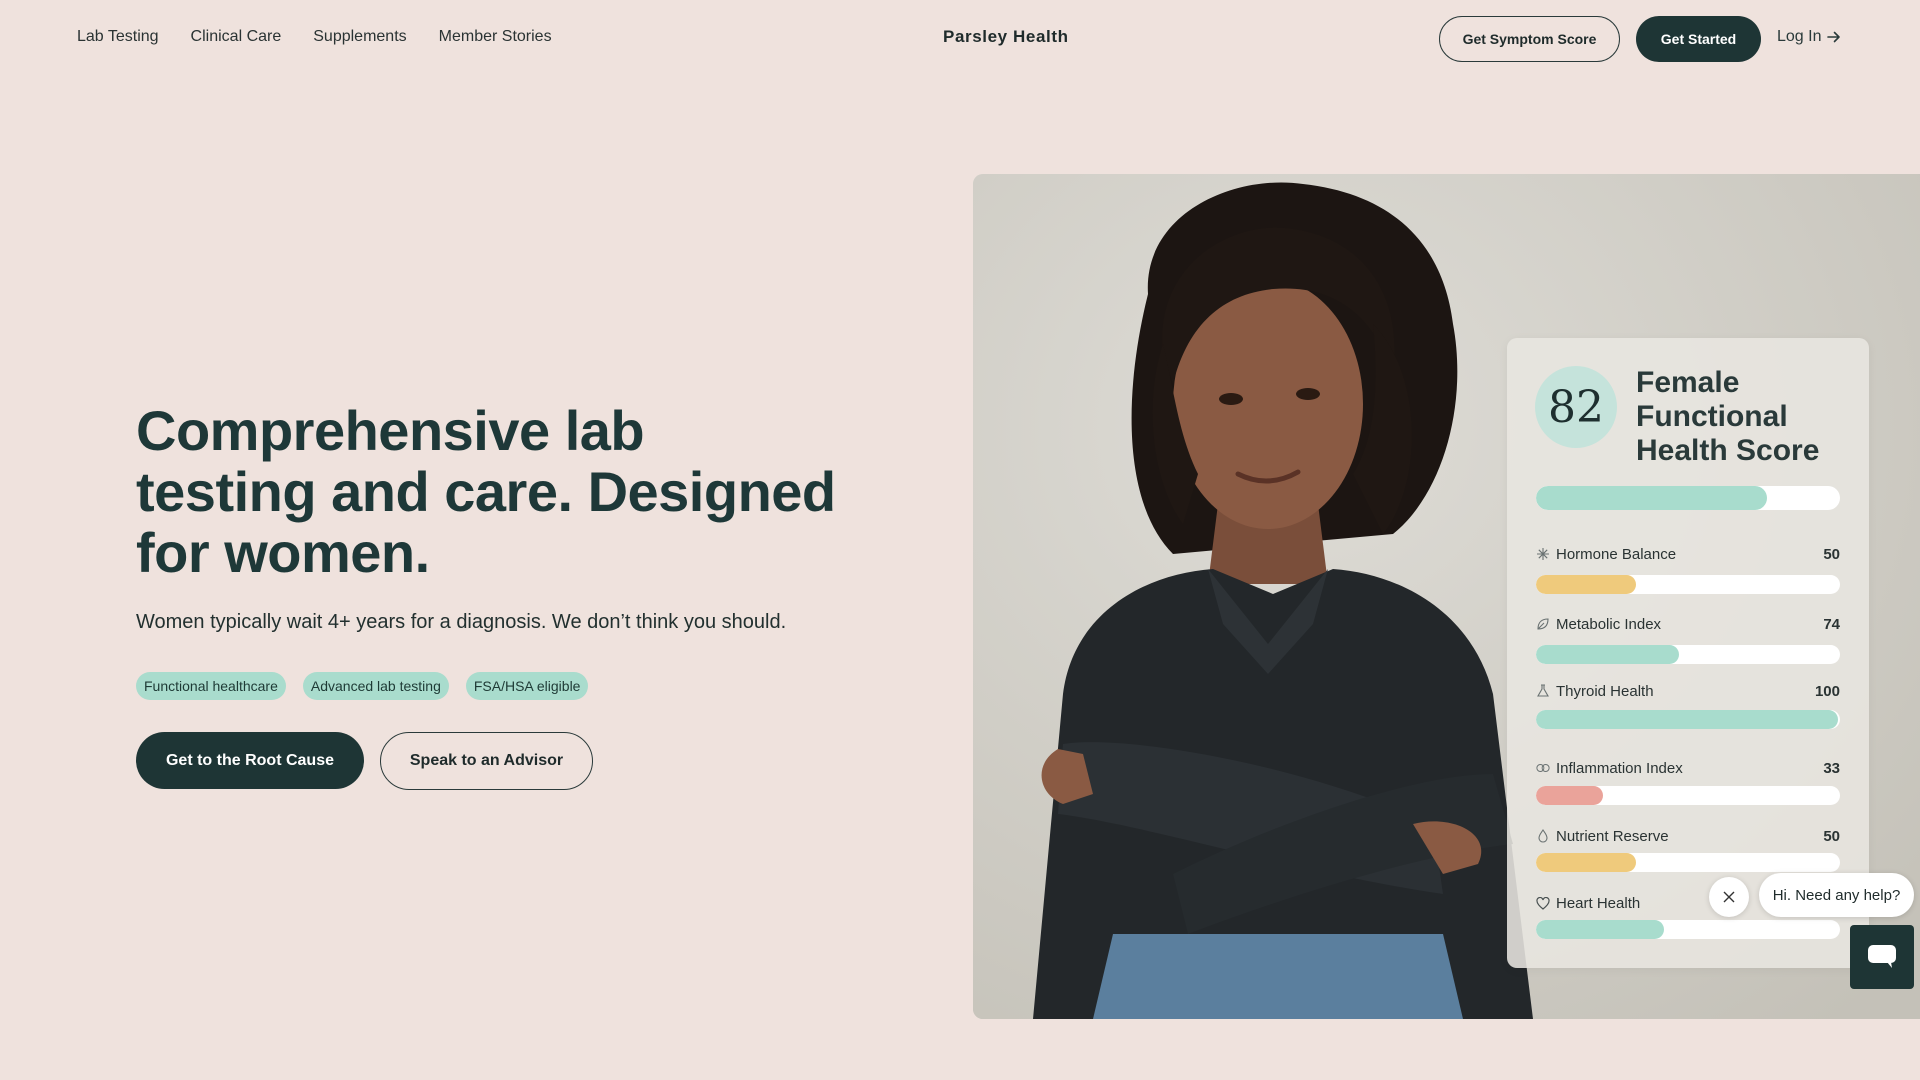 This screenshot has height=1080, width=1920. What do you see at coordinates (1652, 498) in the screenshot?
I see `overall-score-fill` at bounding box center [1652, 498].